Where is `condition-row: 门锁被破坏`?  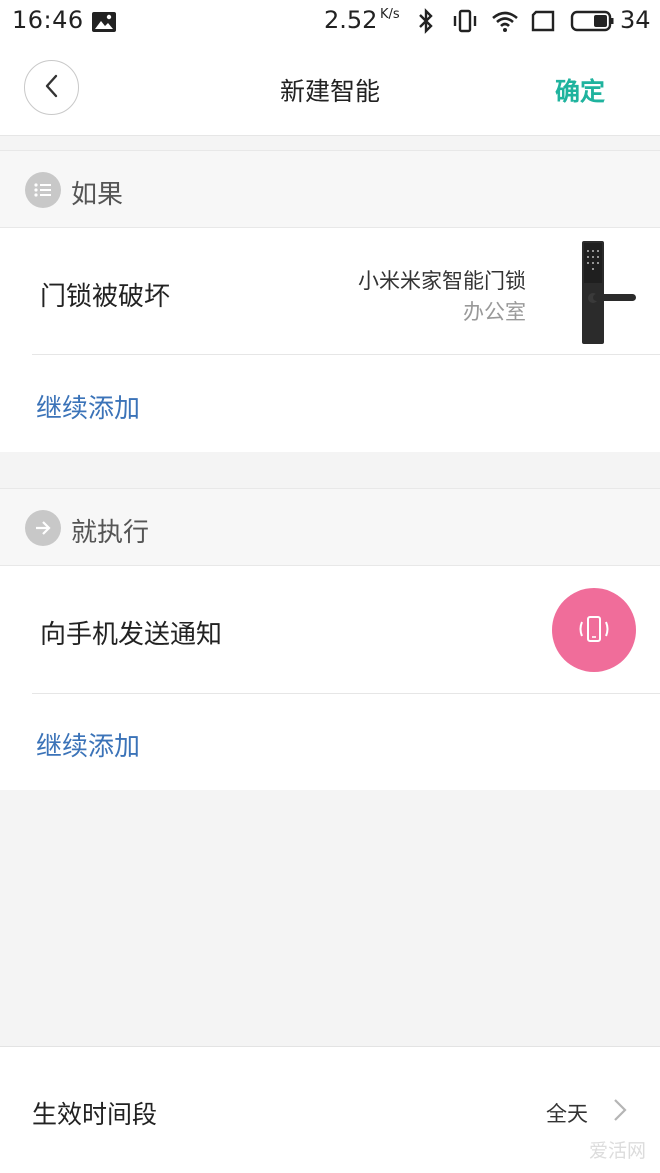 condition-row: 门锁被破坏 is located at coordinates (330, 291).